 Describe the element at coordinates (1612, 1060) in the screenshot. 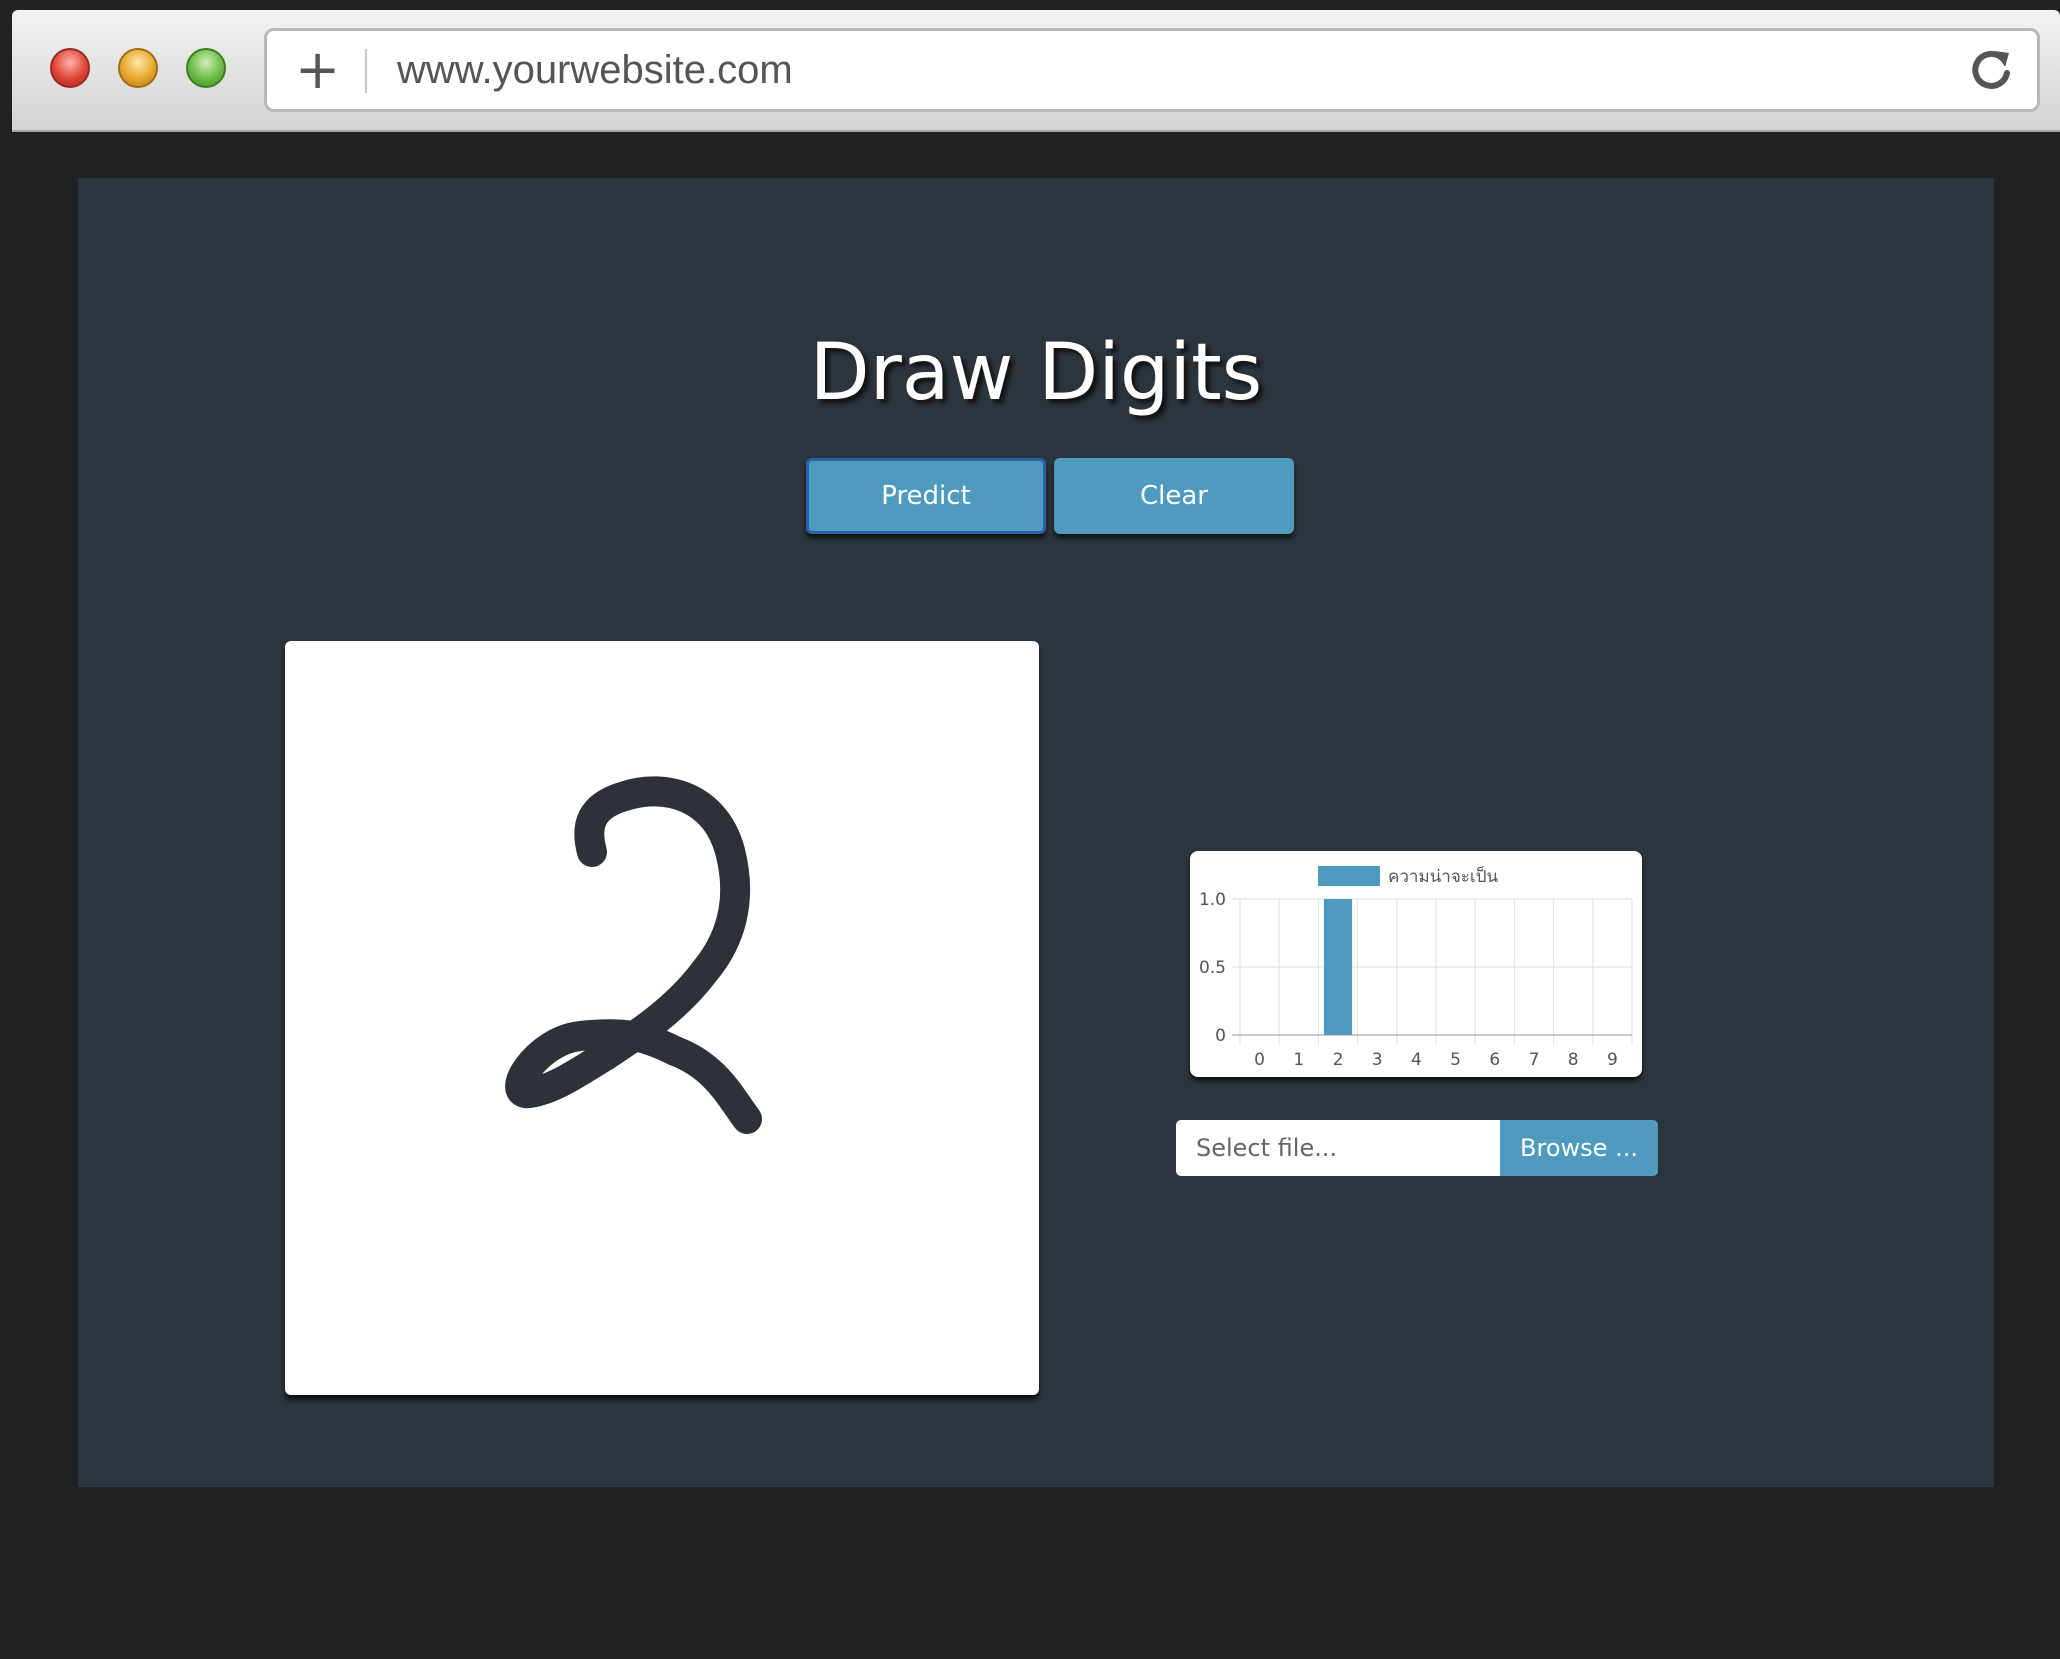

I see `chart-xtick-label: 9` at that location.